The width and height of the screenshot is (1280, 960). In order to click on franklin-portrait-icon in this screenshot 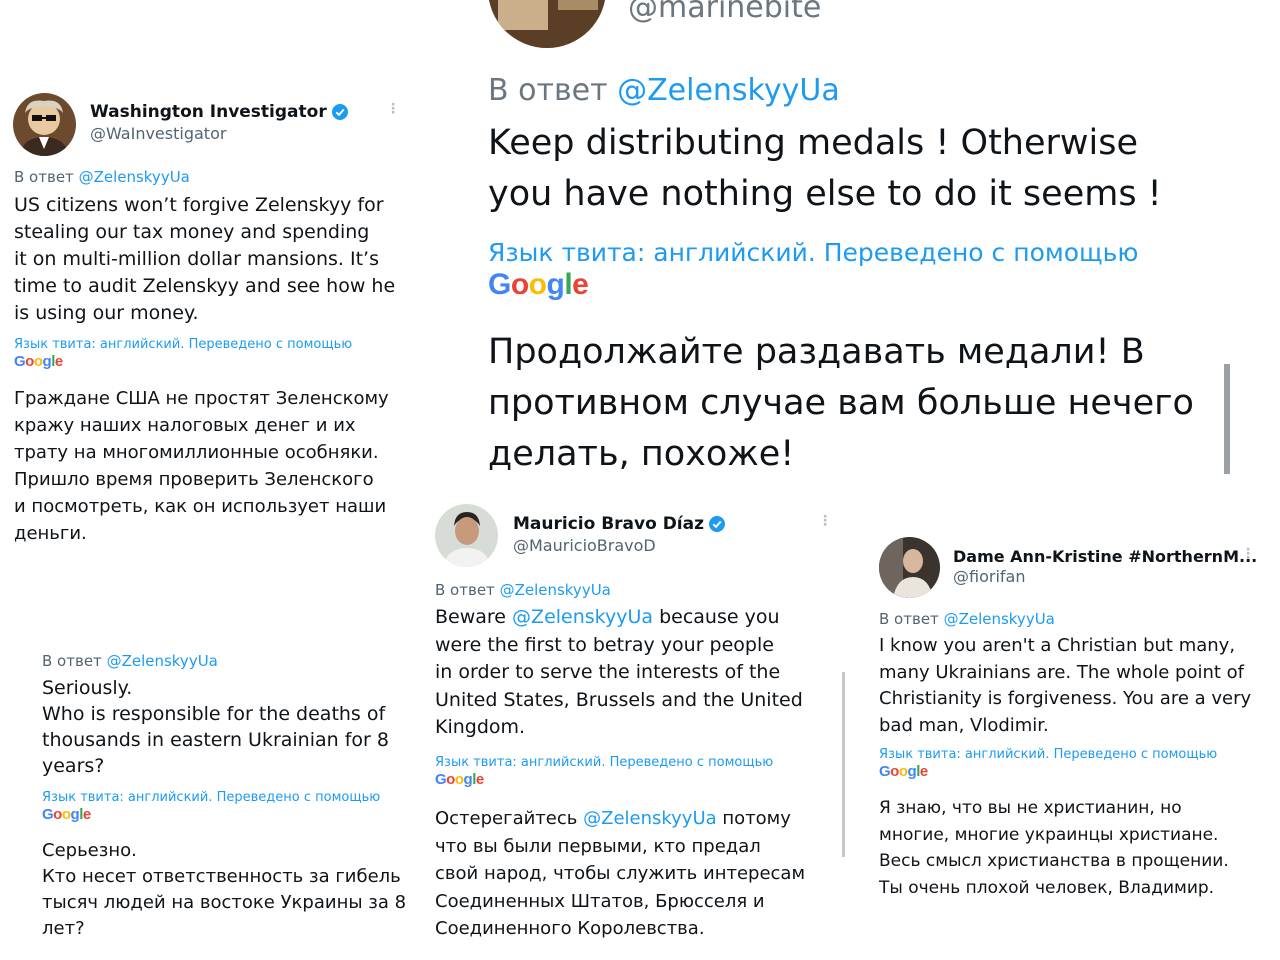, I will do `click(44, 124)`.